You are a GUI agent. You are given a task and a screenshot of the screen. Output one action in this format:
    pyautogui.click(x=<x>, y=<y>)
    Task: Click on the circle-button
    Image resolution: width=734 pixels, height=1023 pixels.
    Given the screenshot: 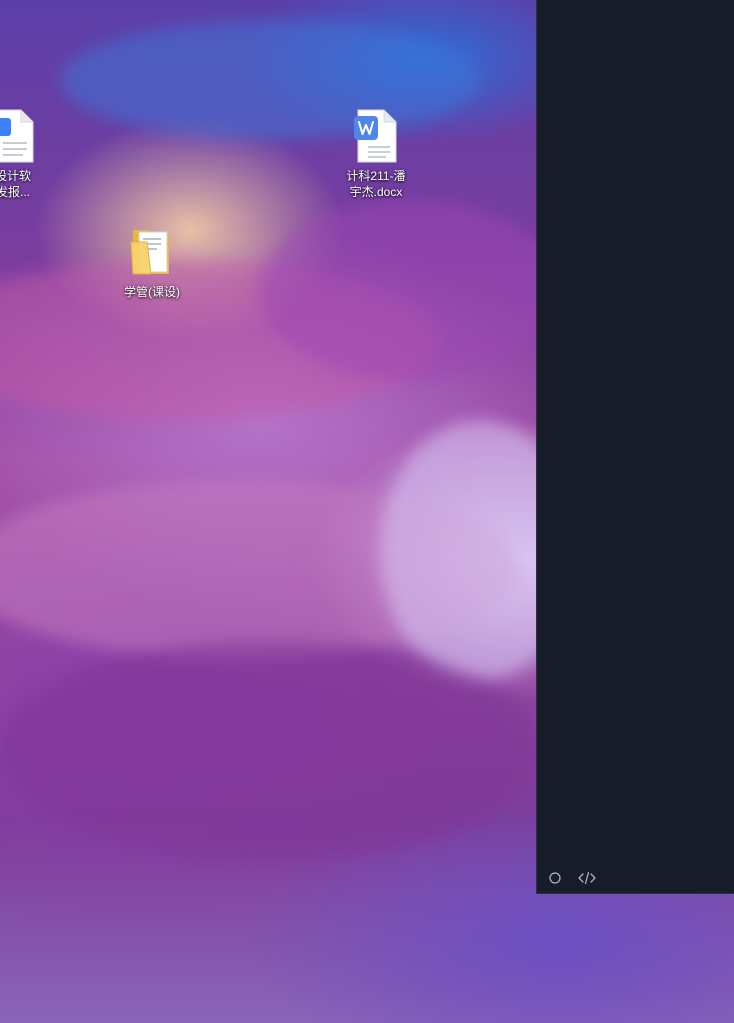 What is the action you would take?
    pyautogui.click(x=555, y=878)
    